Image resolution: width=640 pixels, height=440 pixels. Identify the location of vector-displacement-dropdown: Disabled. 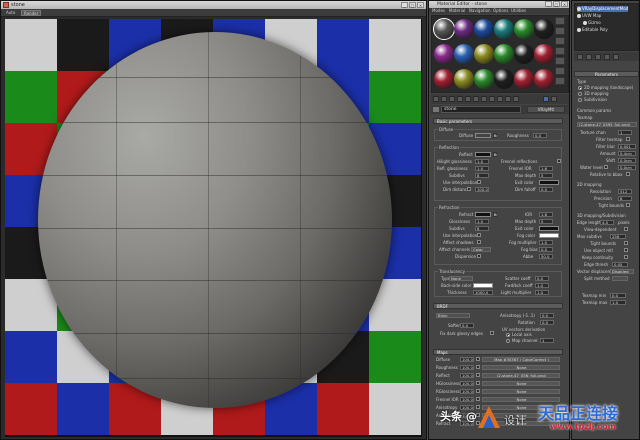
(622, 271).